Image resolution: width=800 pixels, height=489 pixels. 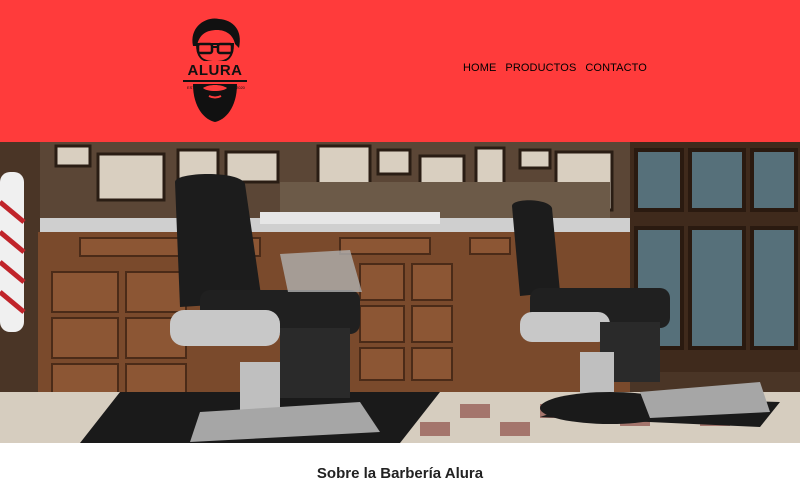 I want to click on about-section: Sobre la Barbería Alura, so click(x=400, y=466).